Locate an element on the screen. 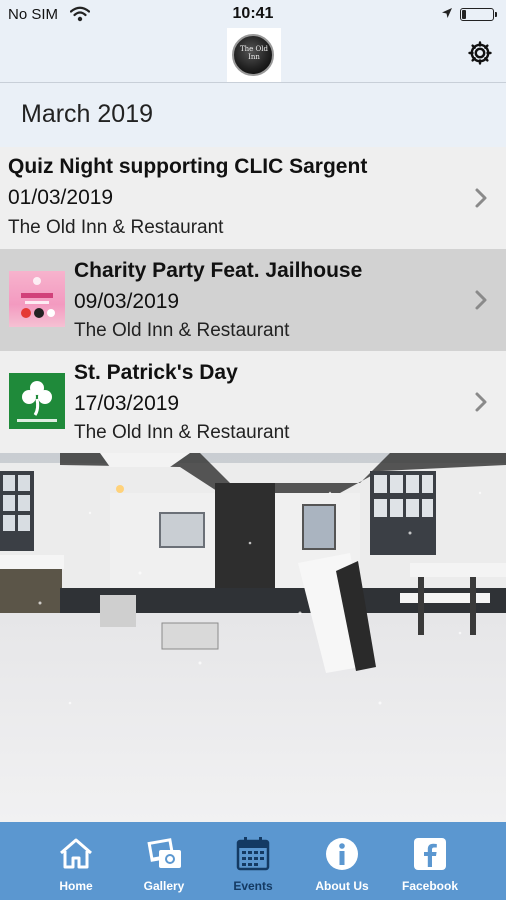 The height and width of the screenshot is (900, 506). tab-label: Events is located at coordinates (253, 886).